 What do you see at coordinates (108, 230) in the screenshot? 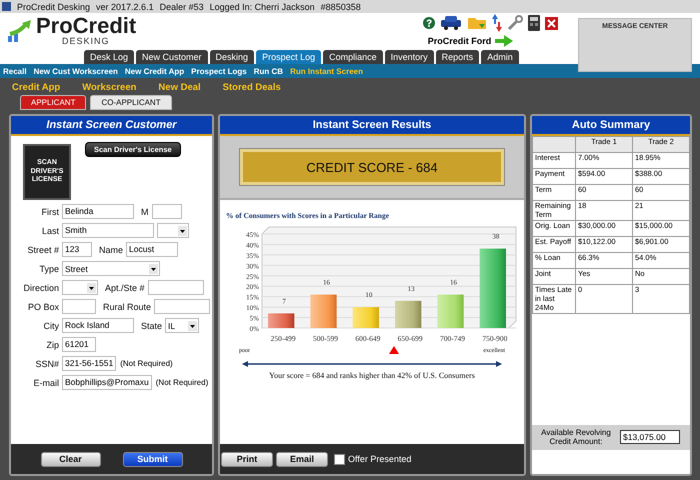
I see `input-field: Smith` at bounding box center [108, 230].